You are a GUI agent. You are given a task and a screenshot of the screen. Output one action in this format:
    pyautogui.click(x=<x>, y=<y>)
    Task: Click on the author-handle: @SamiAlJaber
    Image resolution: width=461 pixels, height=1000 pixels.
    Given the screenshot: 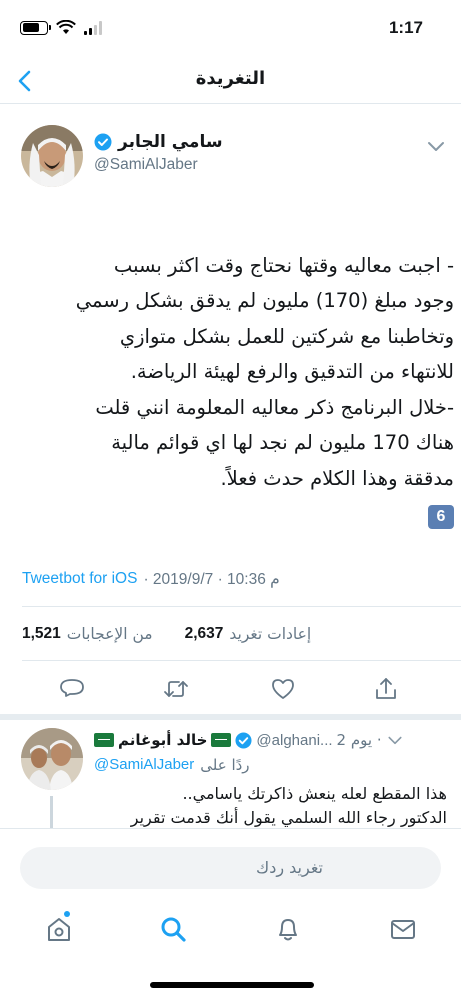 What is the action you would take?
    pyautogui.click(x=146, y=164)
    